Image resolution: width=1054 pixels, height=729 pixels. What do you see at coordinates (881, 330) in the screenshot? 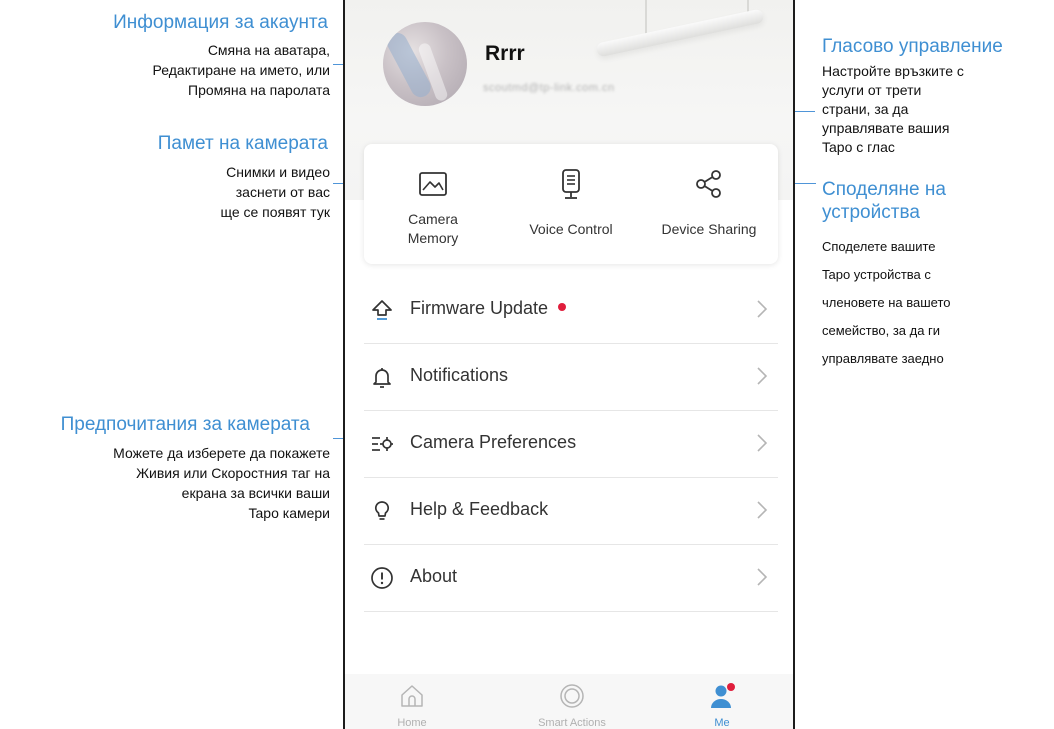
I see `annotation-line: семейство, за да ги` at bounding box center [881, 330].